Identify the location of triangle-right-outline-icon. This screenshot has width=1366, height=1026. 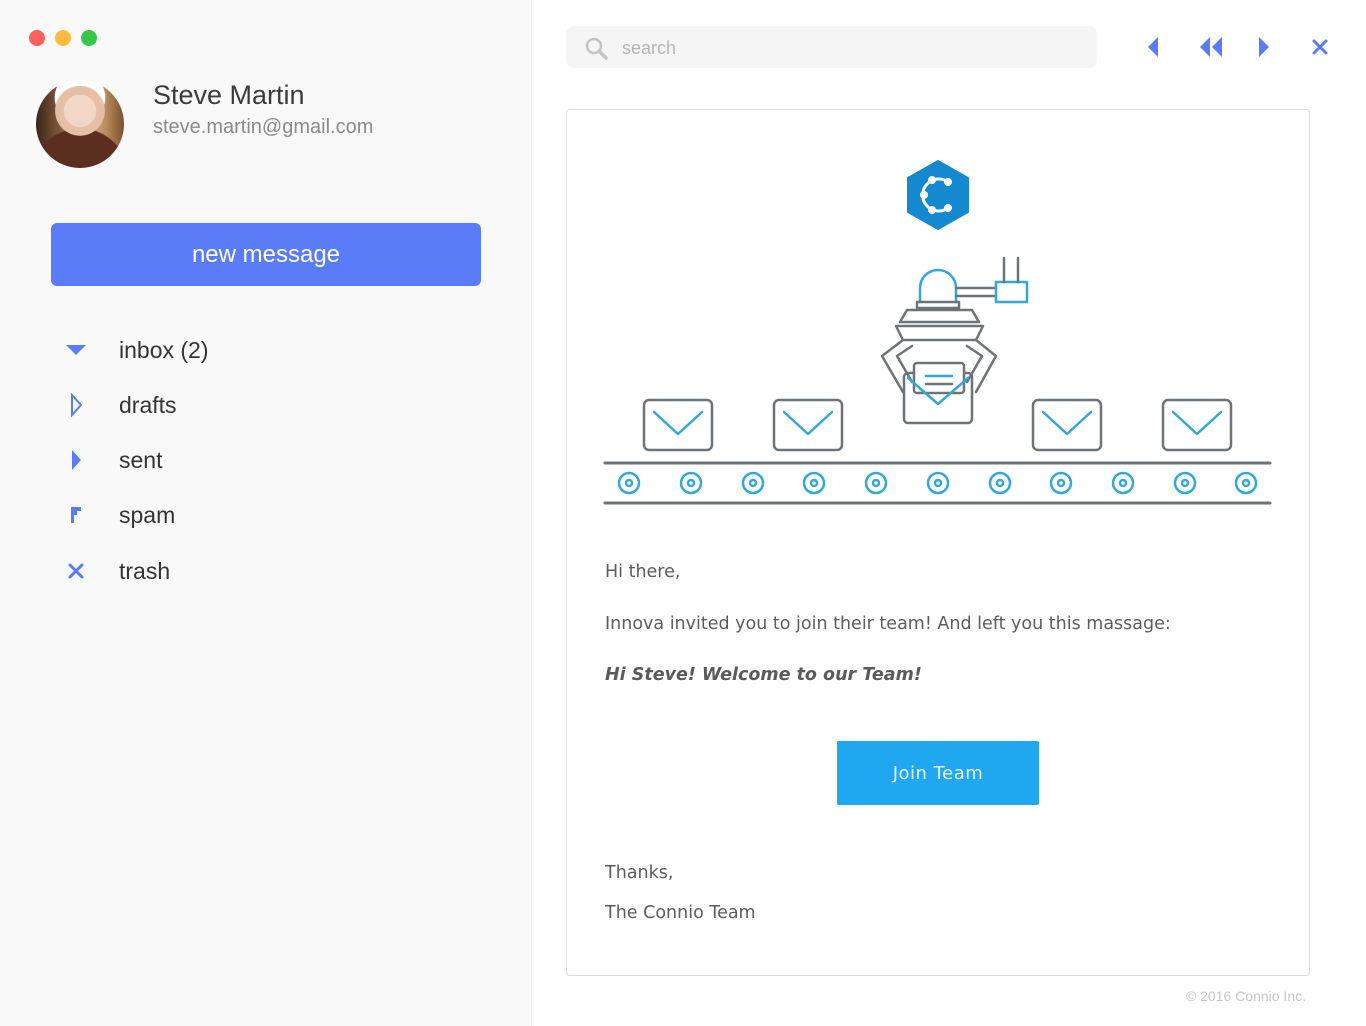
(76, 405).